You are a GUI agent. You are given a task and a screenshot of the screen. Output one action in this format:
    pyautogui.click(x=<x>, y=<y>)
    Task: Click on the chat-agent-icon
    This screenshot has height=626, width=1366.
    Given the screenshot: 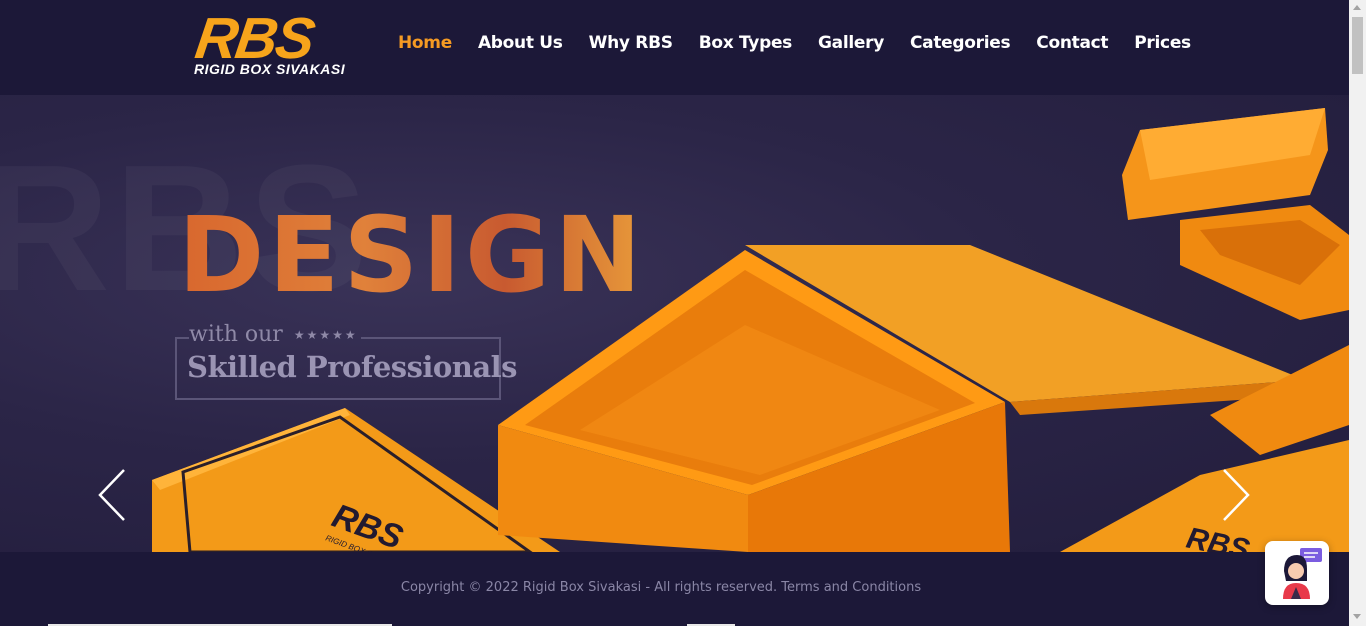 What is the action you would take?
    pyautogui.click(x=1302, y=573)
    